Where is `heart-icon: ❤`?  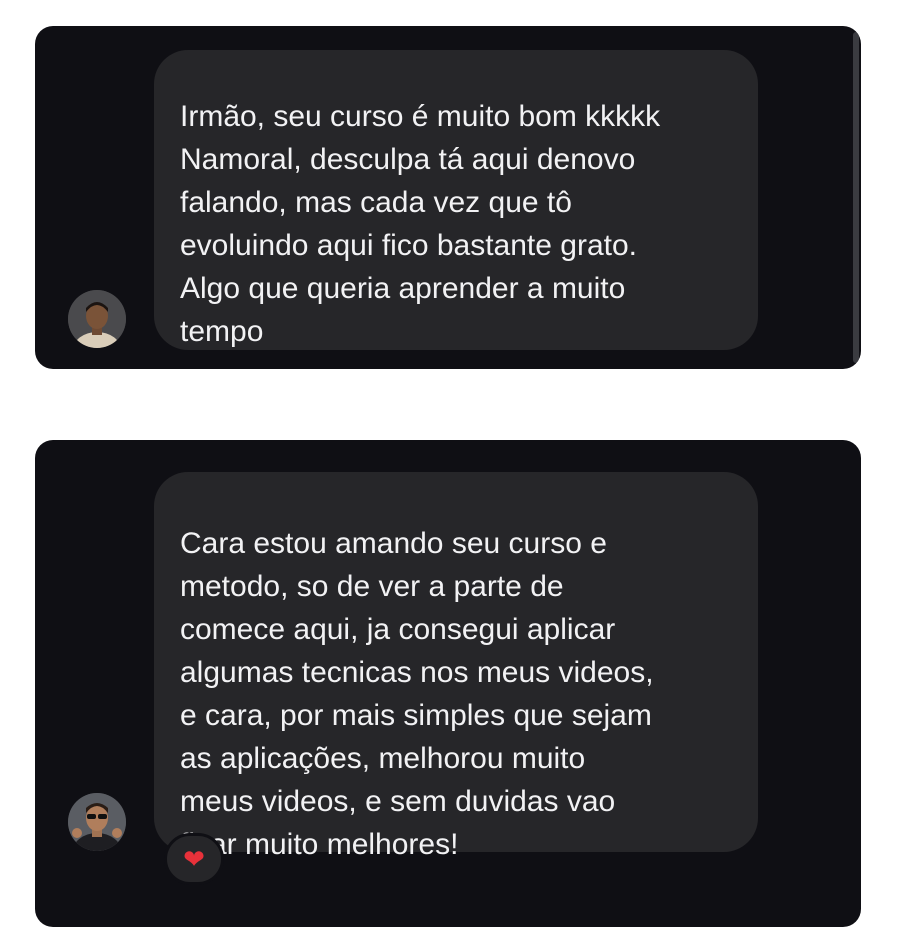 heart-icon: ❤ is located at coordinates (194, 858).